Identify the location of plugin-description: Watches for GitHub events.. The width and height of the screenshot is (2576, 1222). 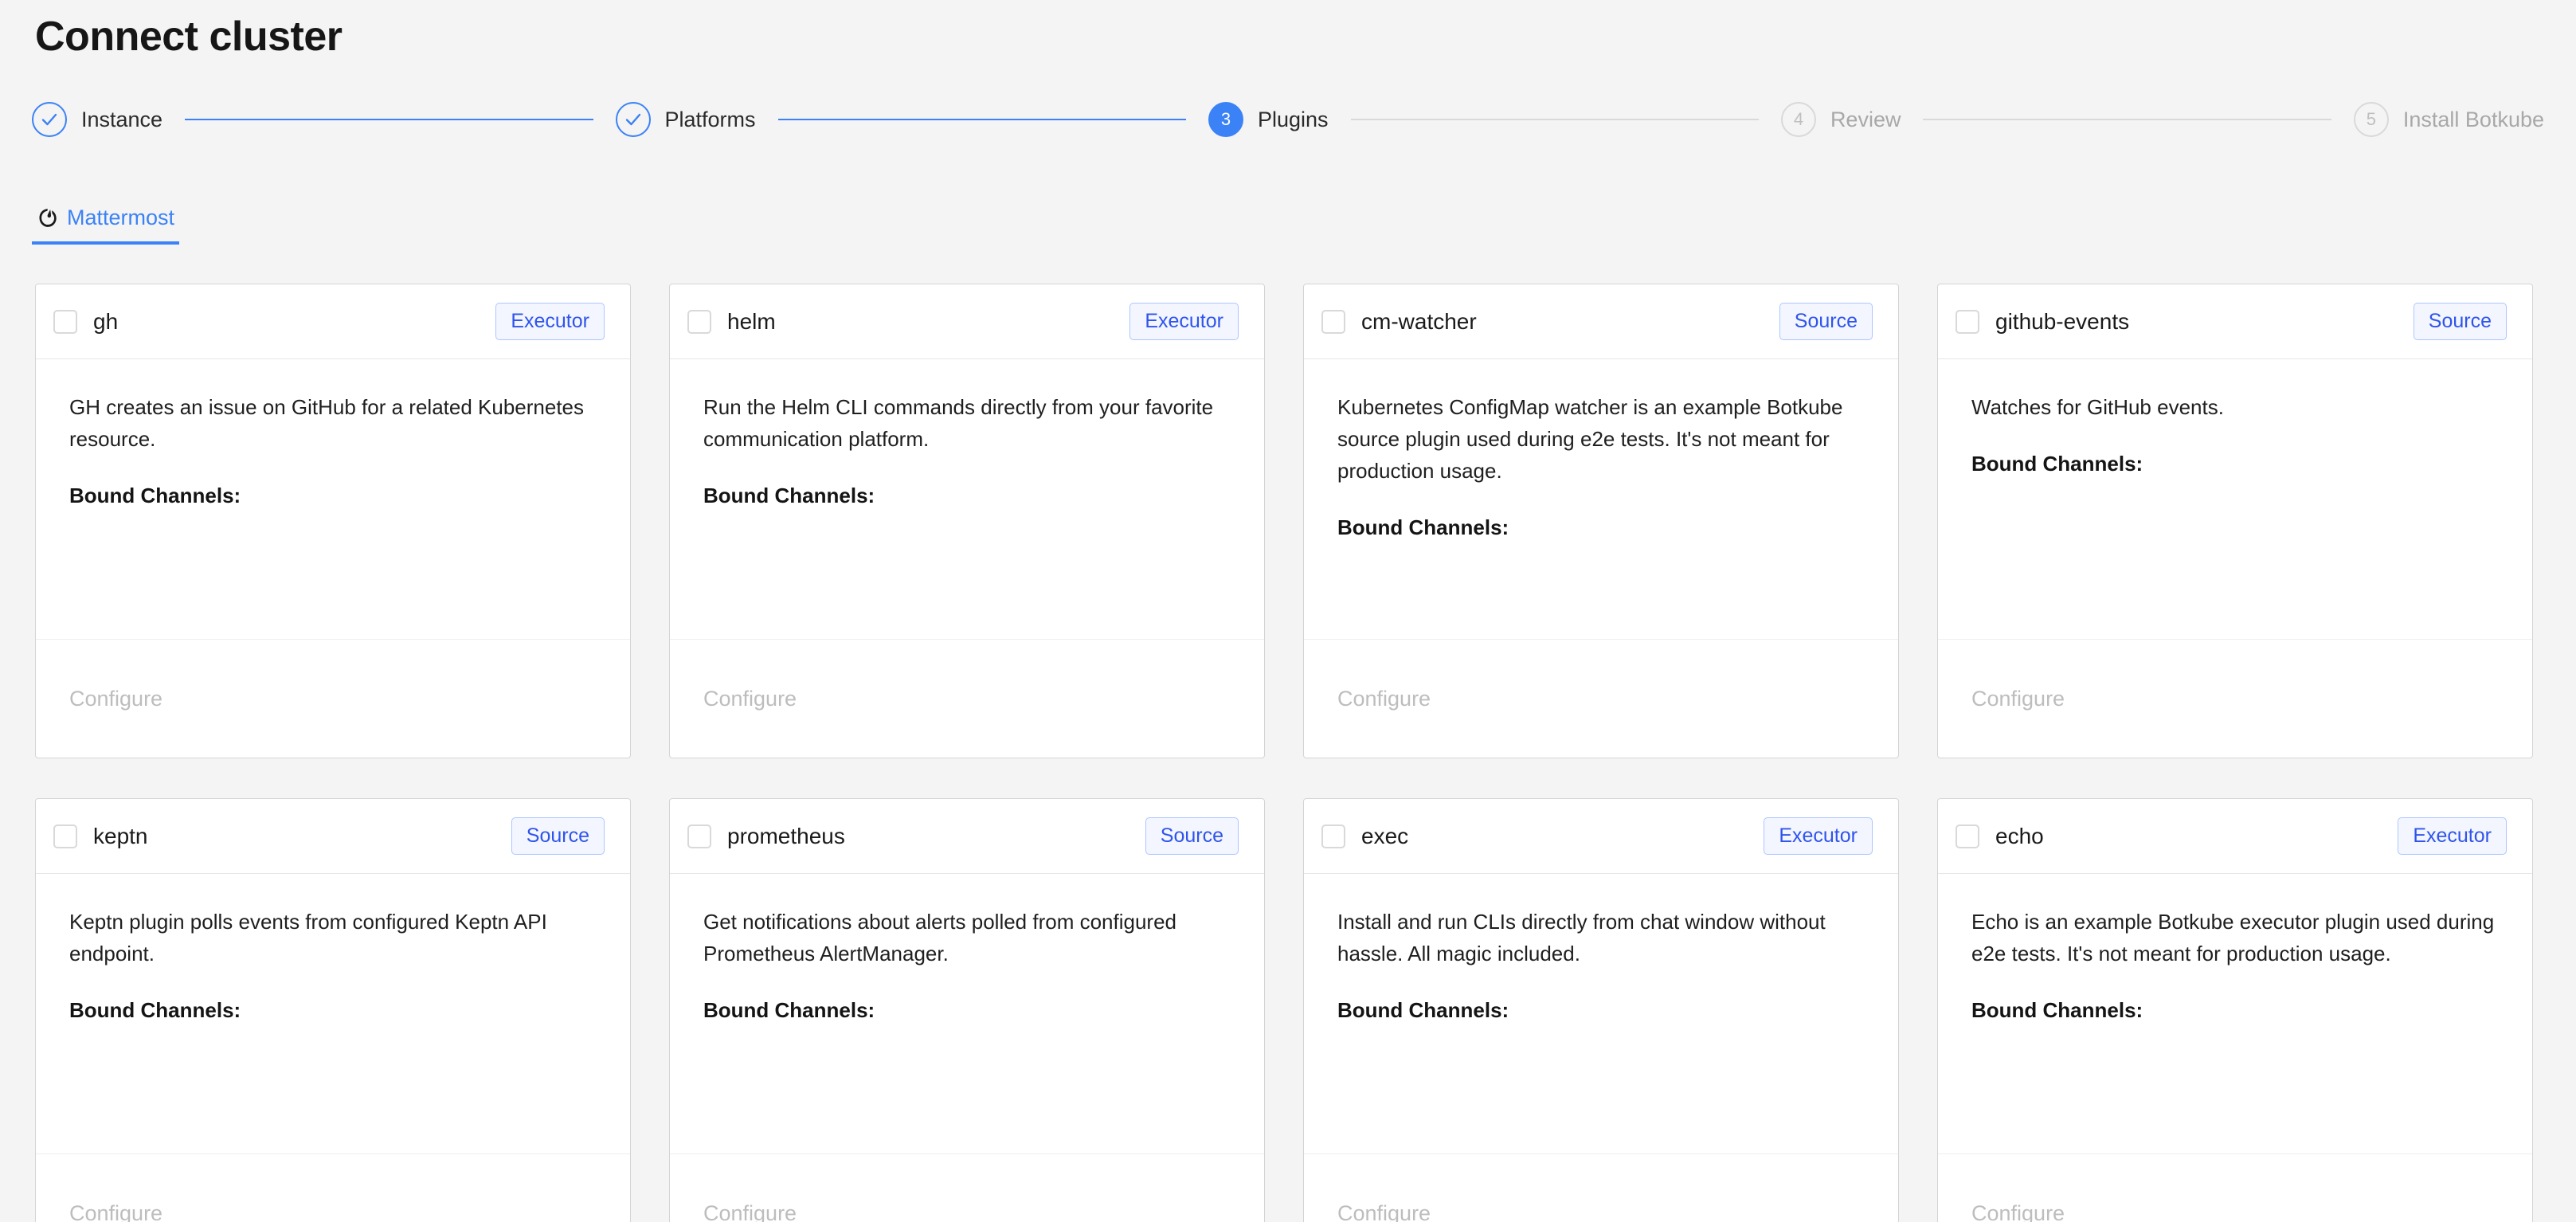
(2097, 407).